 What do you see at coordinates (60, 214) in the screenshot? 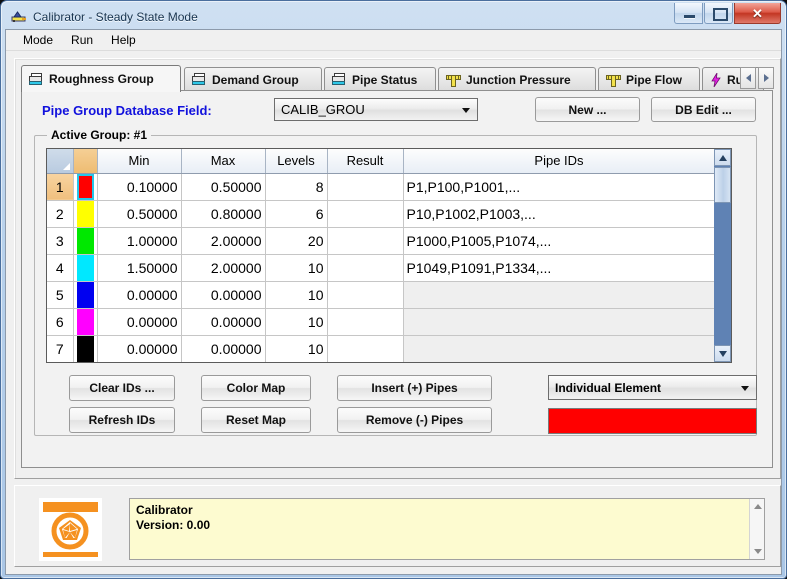
I see `row-number: 2` at bounding box center [60, 214].